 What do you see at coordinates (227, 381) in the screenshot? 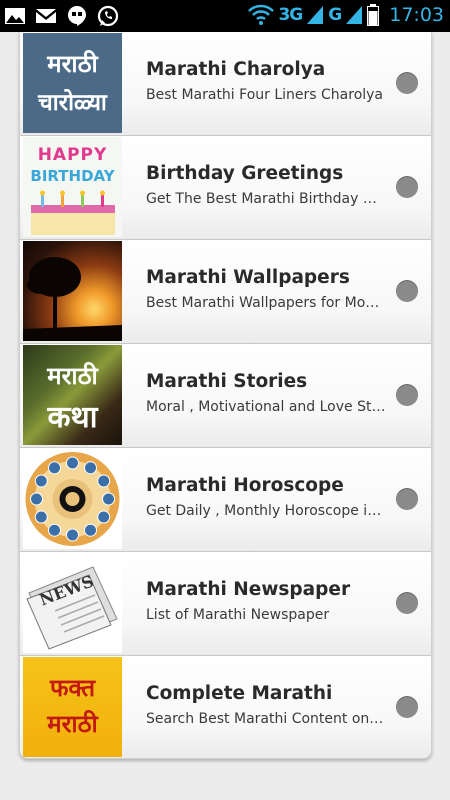
I see `item-title: Marathi Stories` at bounding box center [227, 381].